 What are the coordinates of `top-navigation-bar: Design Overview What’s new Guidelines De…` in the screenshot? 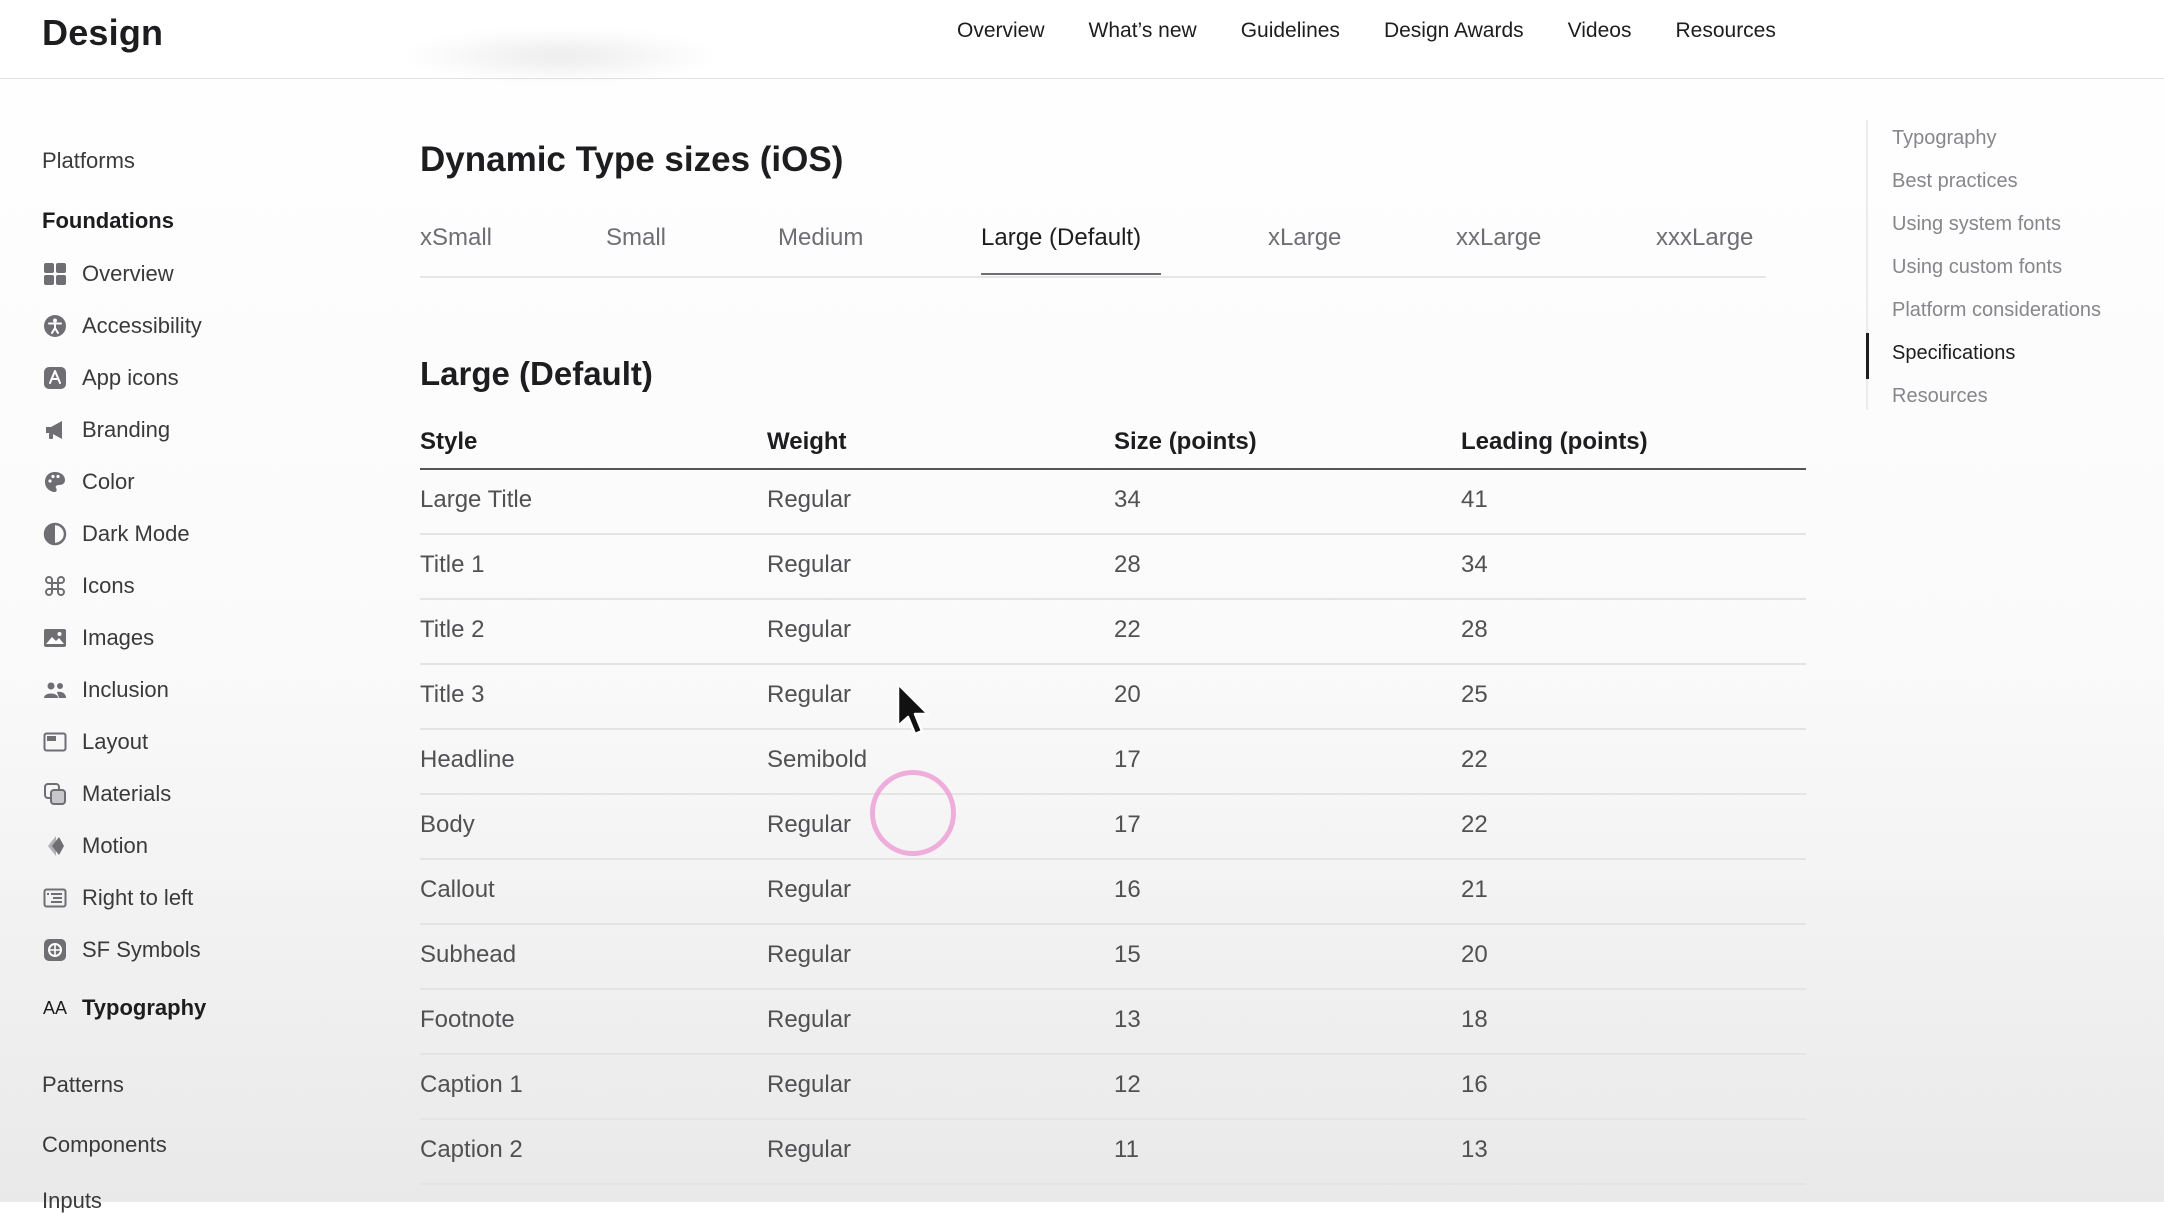 It's located at (1082, 41).